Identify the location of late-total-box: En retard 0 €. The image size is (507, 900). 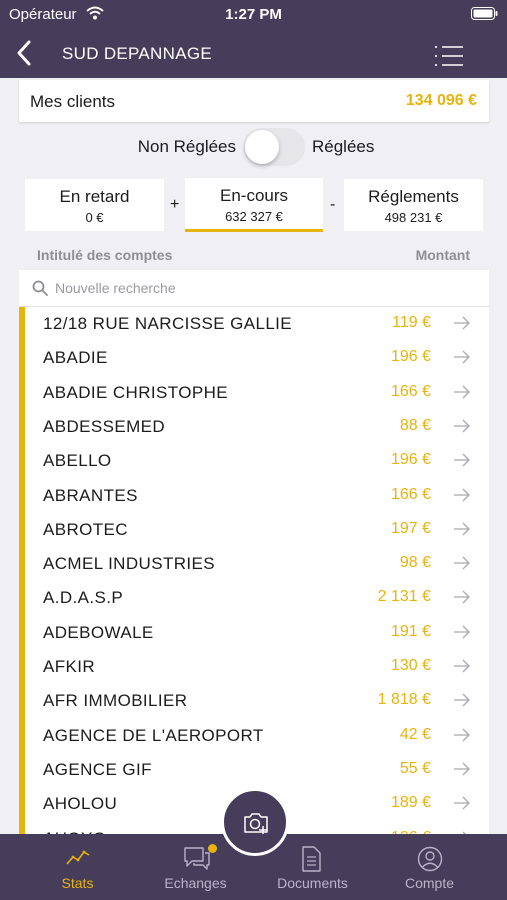
(94, 205).